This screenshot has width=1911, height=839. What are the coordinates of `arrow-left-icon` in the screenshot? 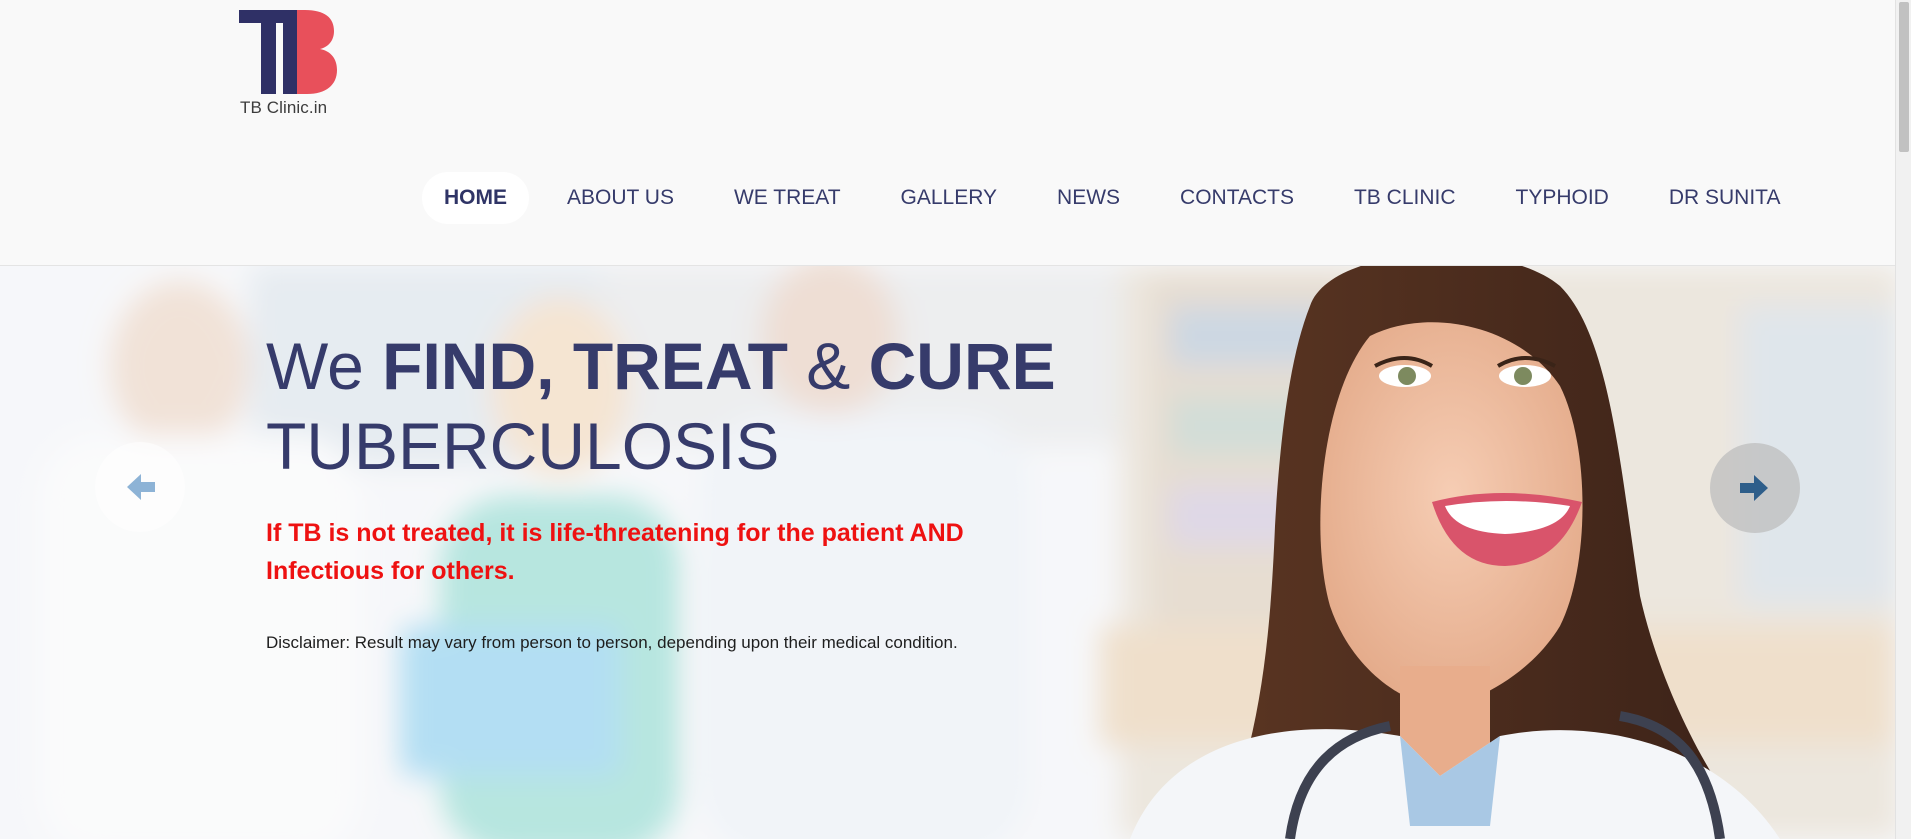 It's located at (141, 487).